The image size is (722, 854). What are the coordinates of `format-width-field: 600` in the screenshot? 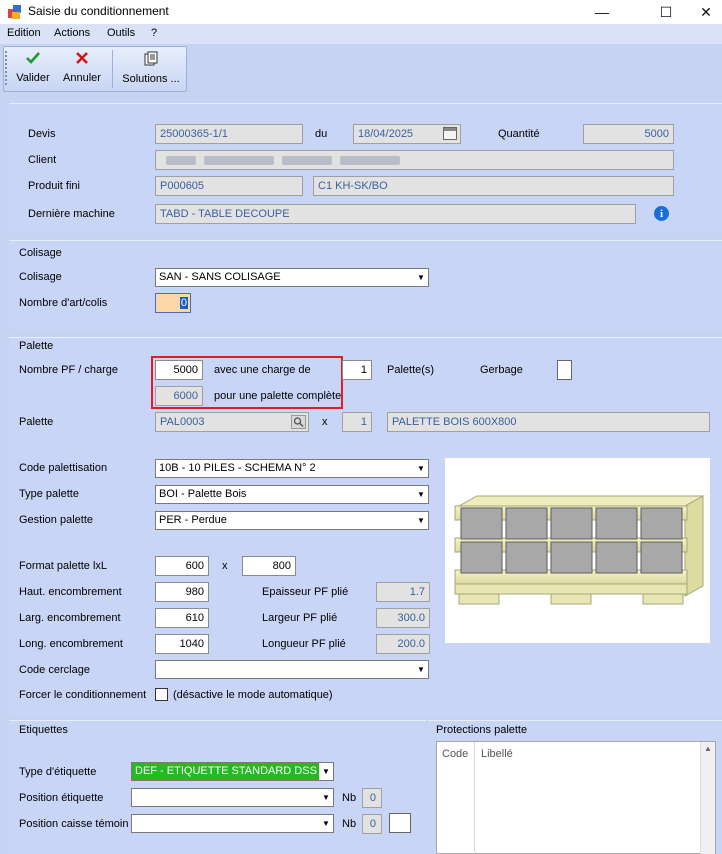 It's located at (182, 566).